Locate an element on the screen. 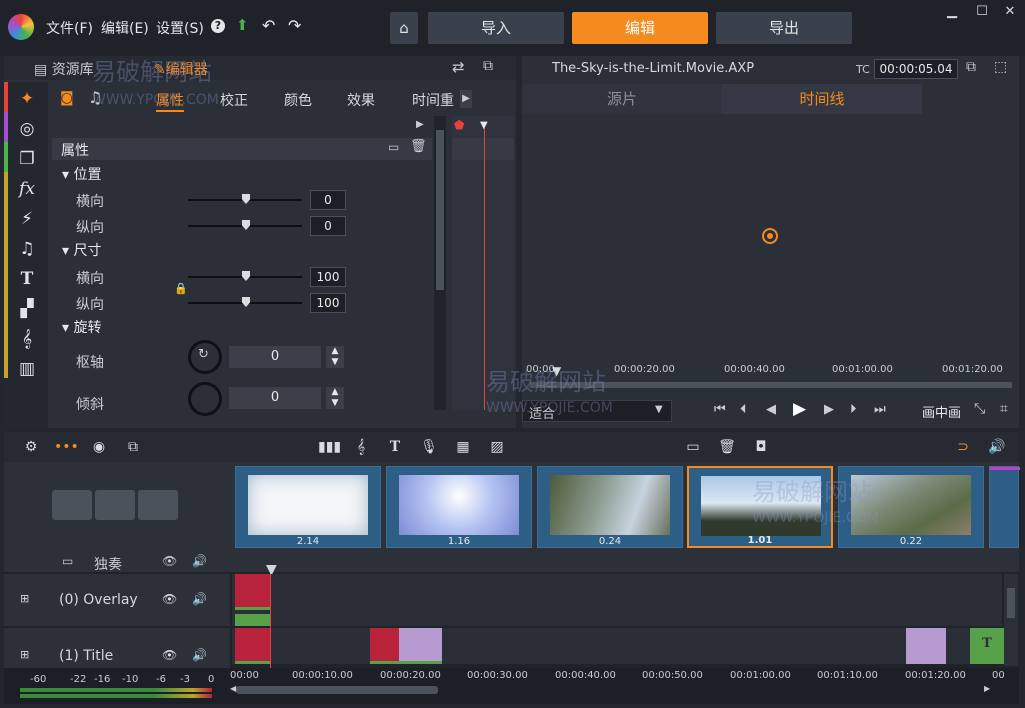 The image size is (1025, 708). storyboard-clip: 2.14 is located at coordinates (308, 507).